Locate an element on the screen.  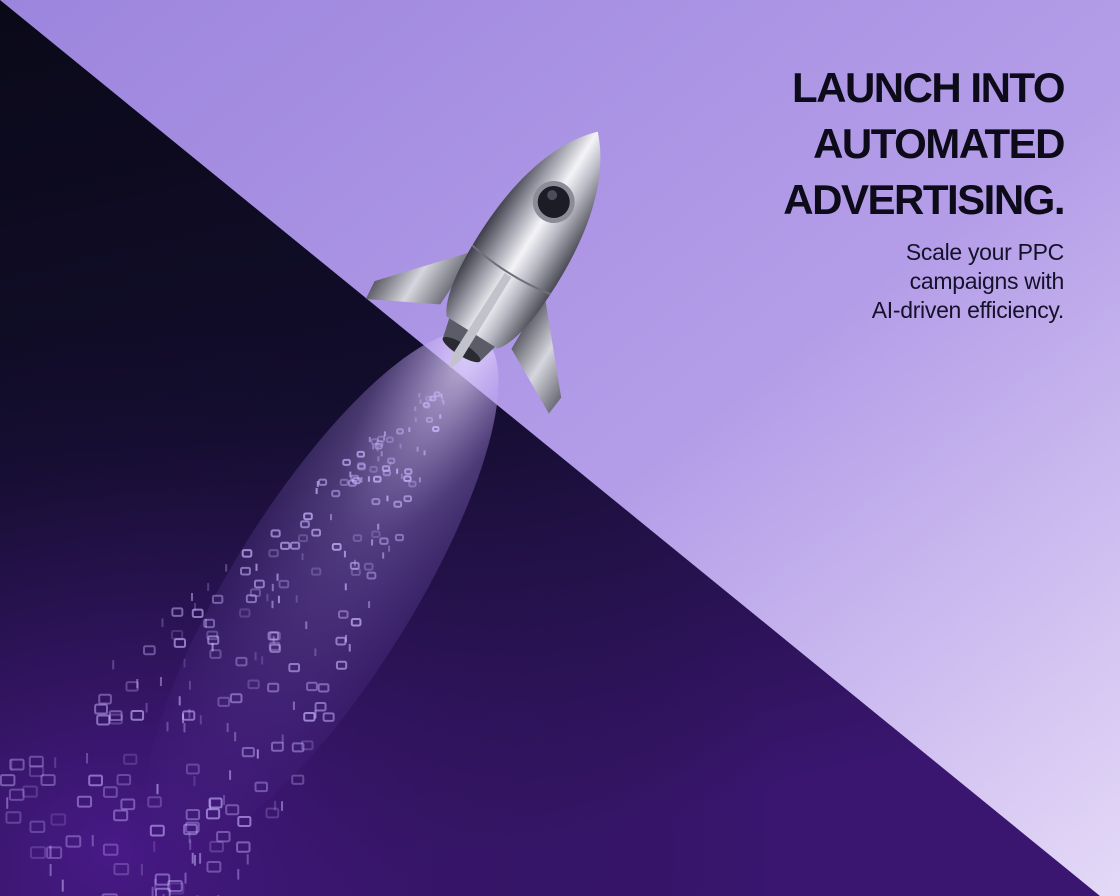
headline-line: LAUNCH INTO is located at coordinates (928, 87).